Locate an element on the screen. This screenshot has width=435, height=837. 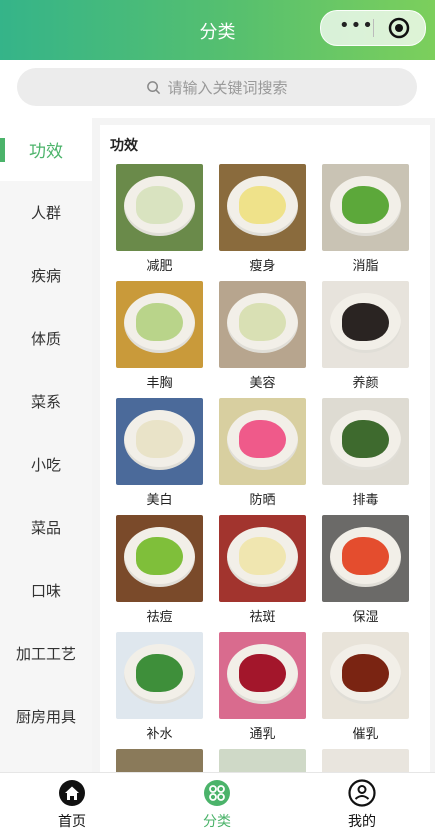
category-grid-item: 催乳 is located at coordinates (365, 687).